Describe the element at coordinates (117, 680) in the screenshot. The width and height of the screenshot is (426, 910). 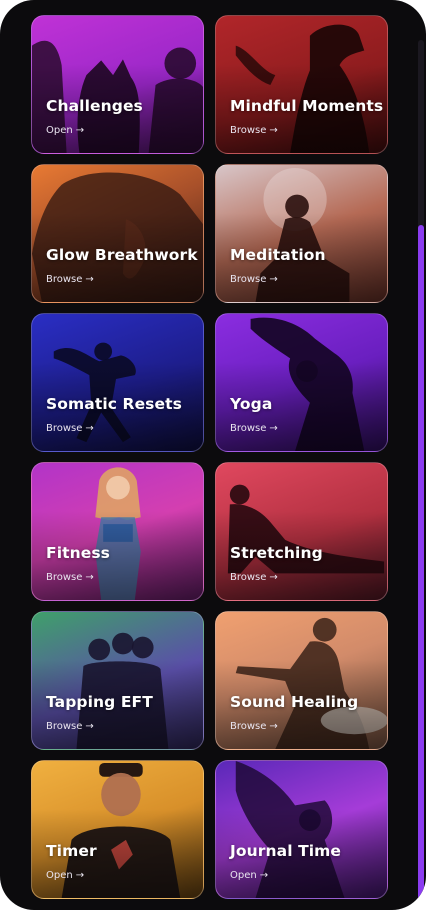
I see `category-card-tapping-eft: Tapping EFT Browse →` at that location.